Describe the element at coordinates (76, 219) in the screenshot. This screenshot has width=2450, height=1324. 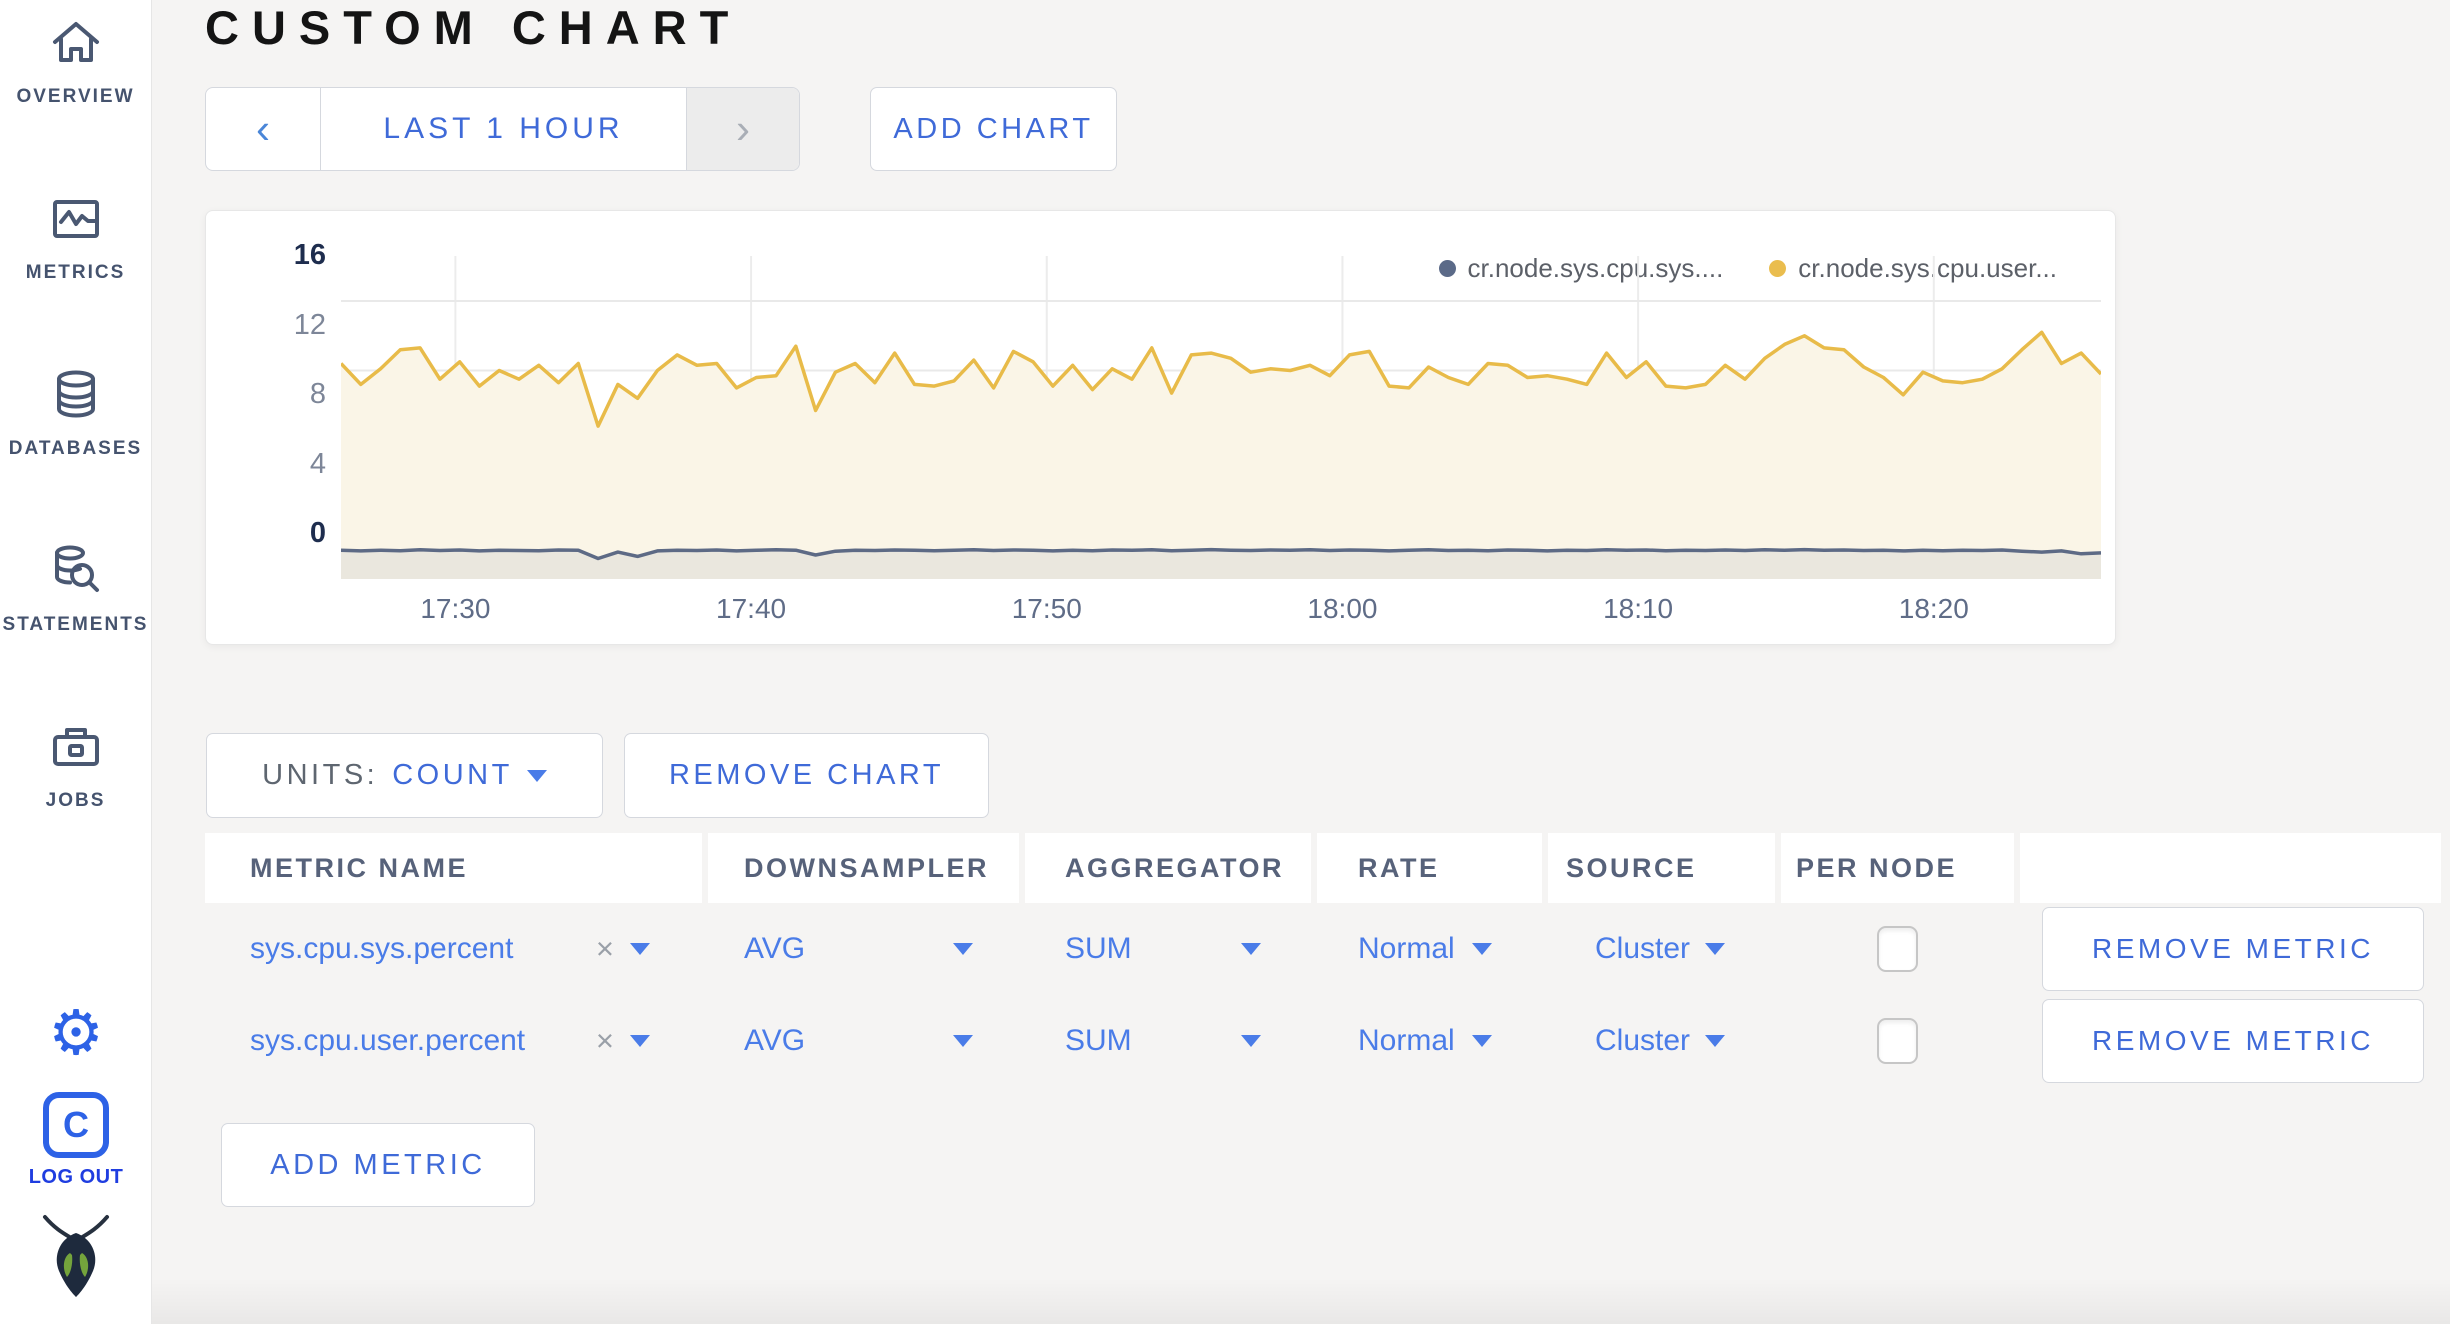
I see `metrics-icon` at that location.